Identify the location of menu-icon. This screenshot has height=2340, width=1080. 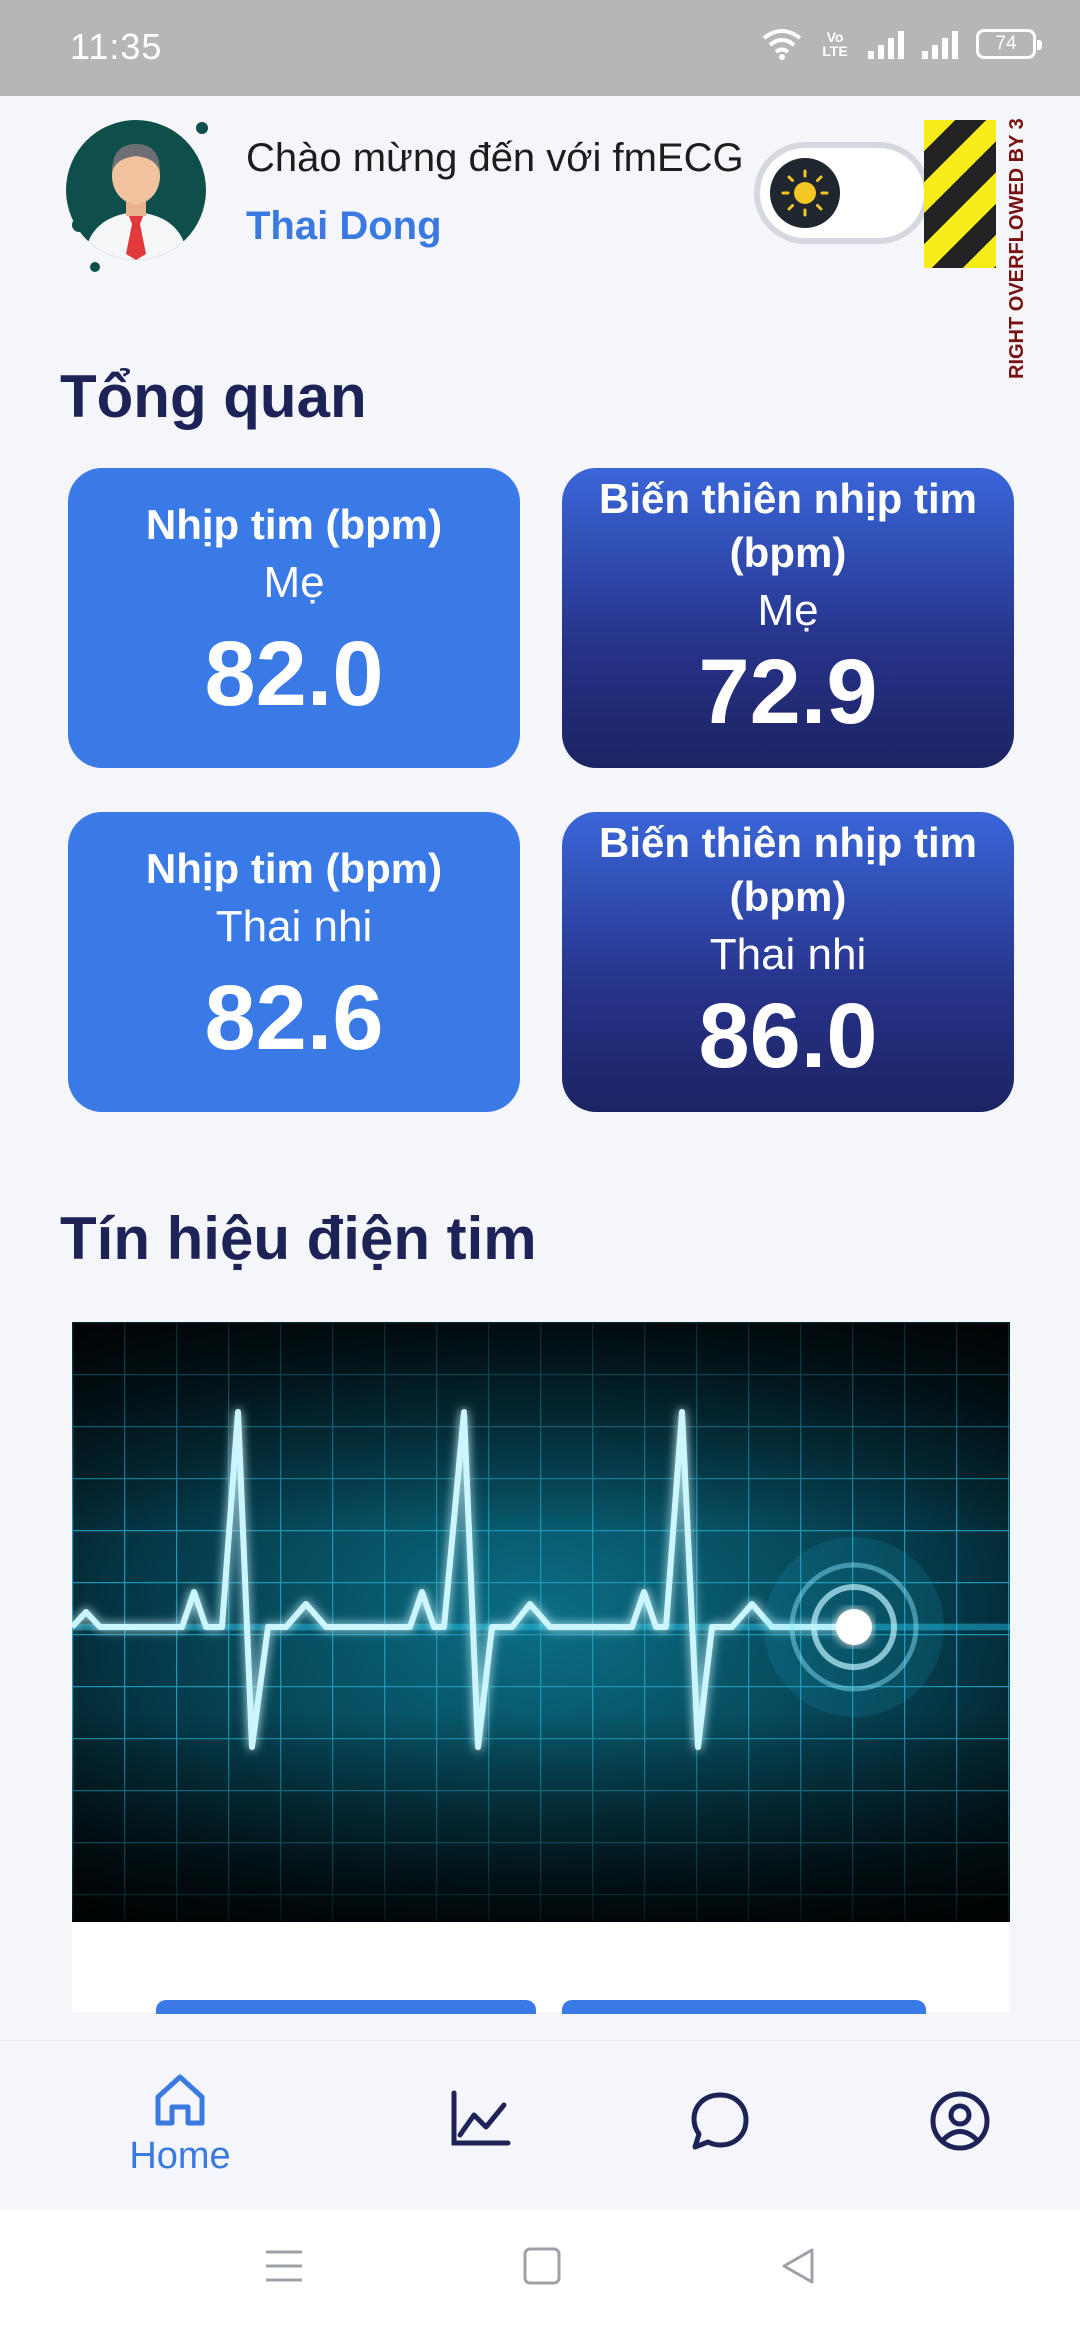
(284, 2266).